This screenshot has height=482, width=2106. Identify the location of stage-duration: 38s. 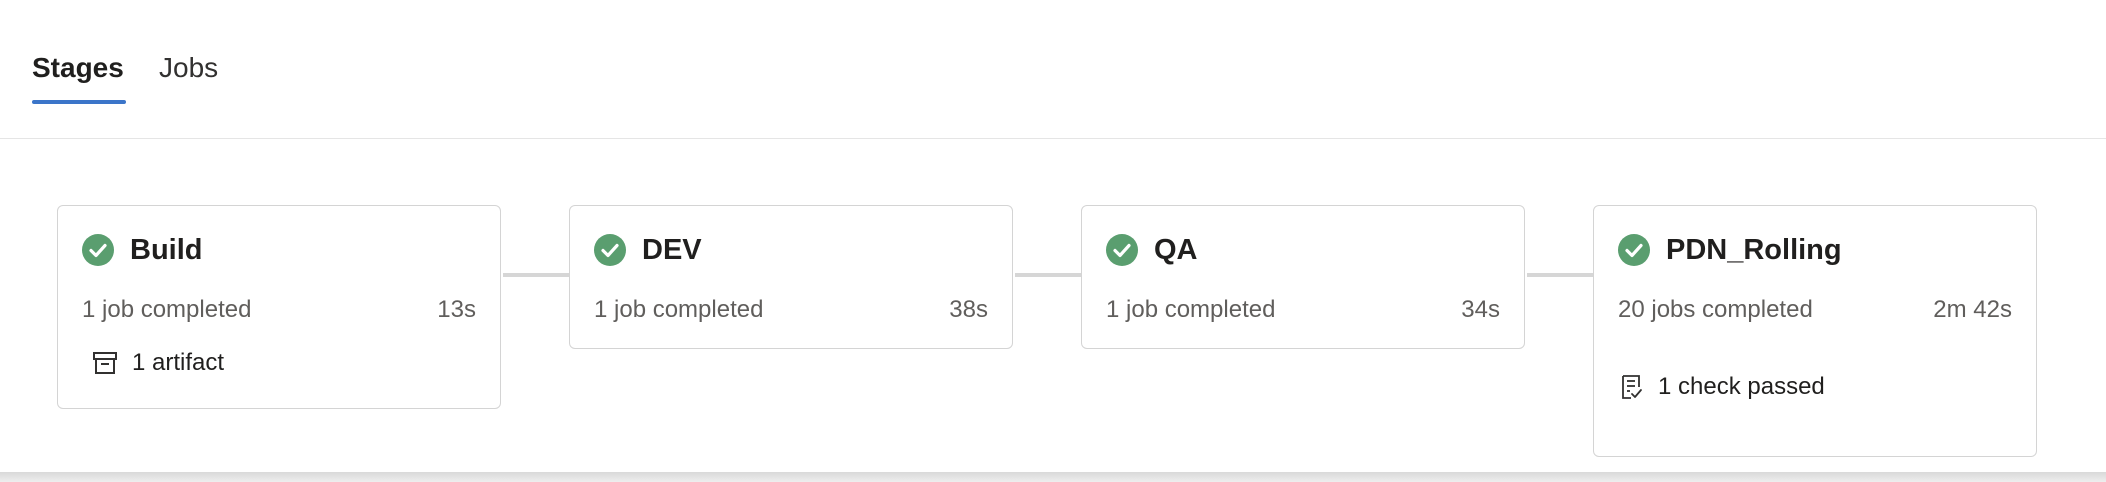
(968, 309).